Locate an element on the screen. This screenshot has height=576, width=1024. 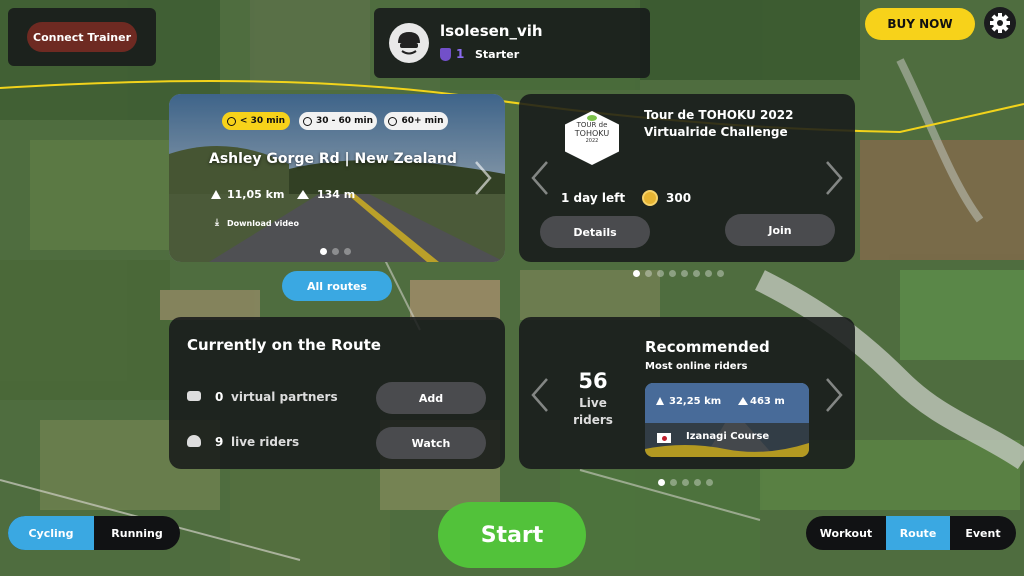
download-label: Download video is located at coordinates (262, 223).